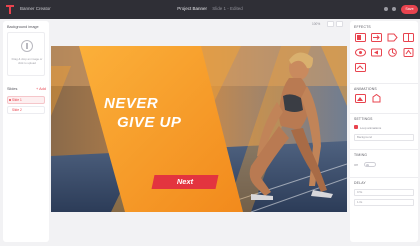  Describe the element at coordinates (339, 24) in the screenshot. I see `redo-button` at that location.